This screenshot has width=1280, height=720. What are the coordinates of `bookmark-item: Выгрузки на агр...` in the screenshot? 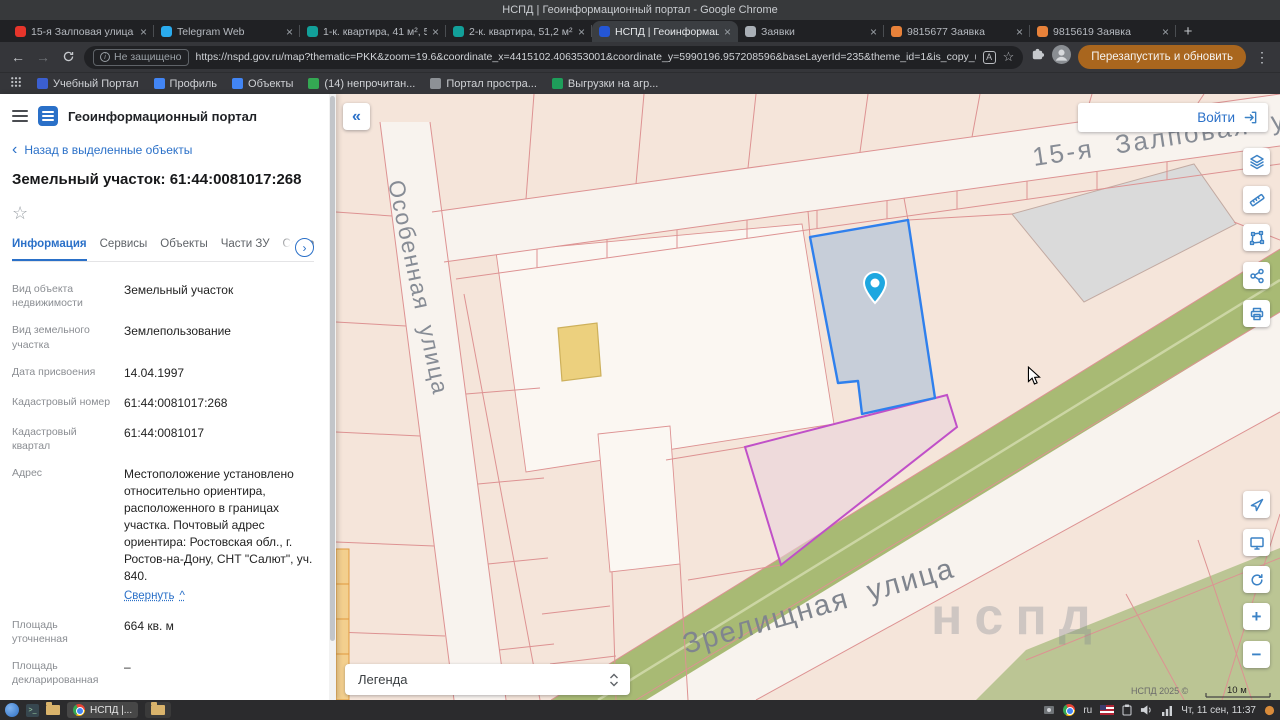 It's located at (604, 84).